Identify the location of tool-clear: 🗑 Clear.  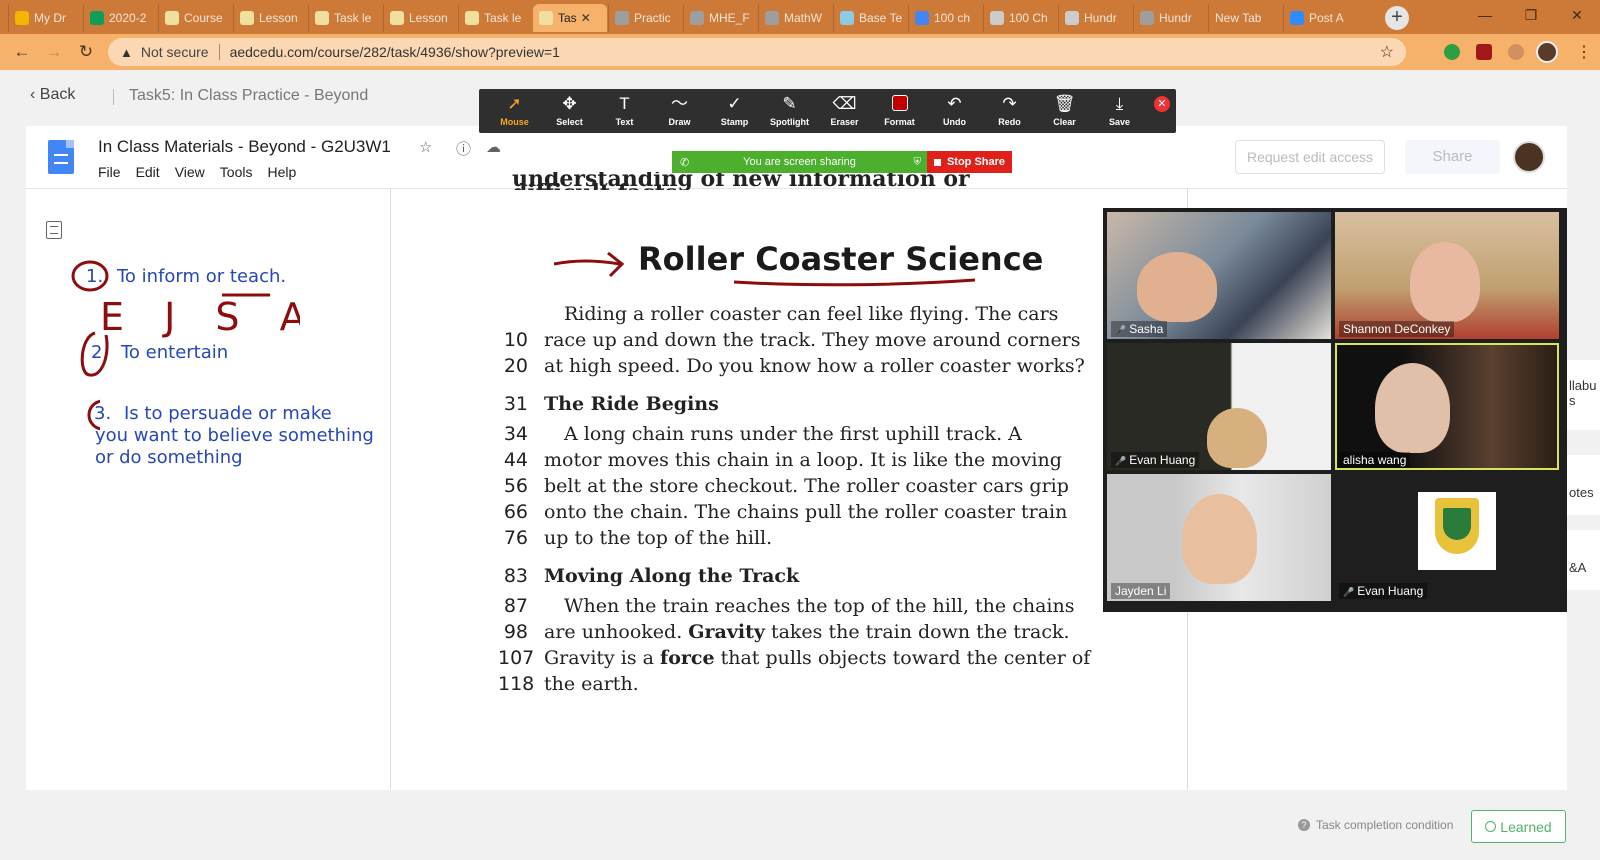
(1064, 111).